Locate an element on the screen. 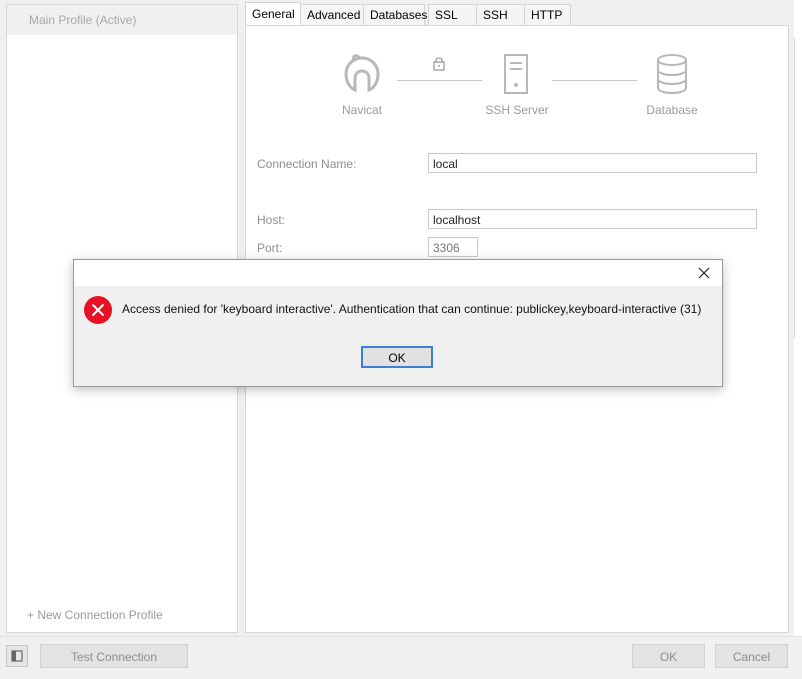 Image resolution: width=802 pixels, height=679 pixels. port-label: Port: is located at coordinates (270, 248).